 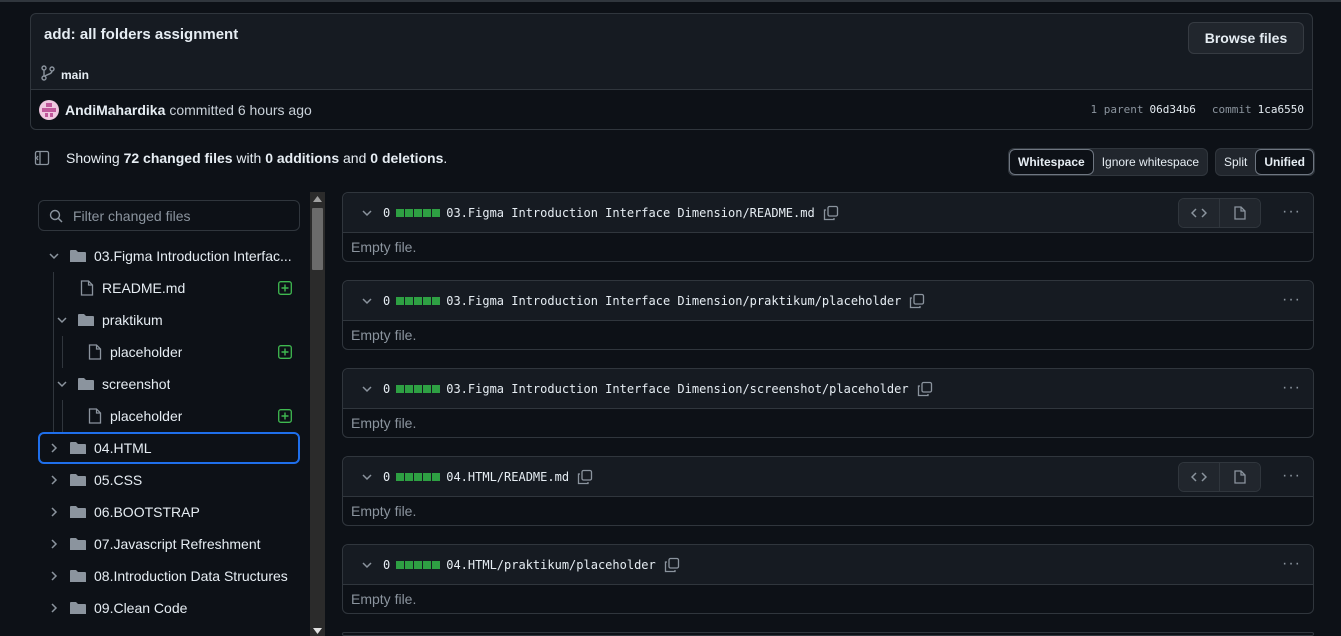 I want to click on branch-indicator: main, so click(x=65, y=74).